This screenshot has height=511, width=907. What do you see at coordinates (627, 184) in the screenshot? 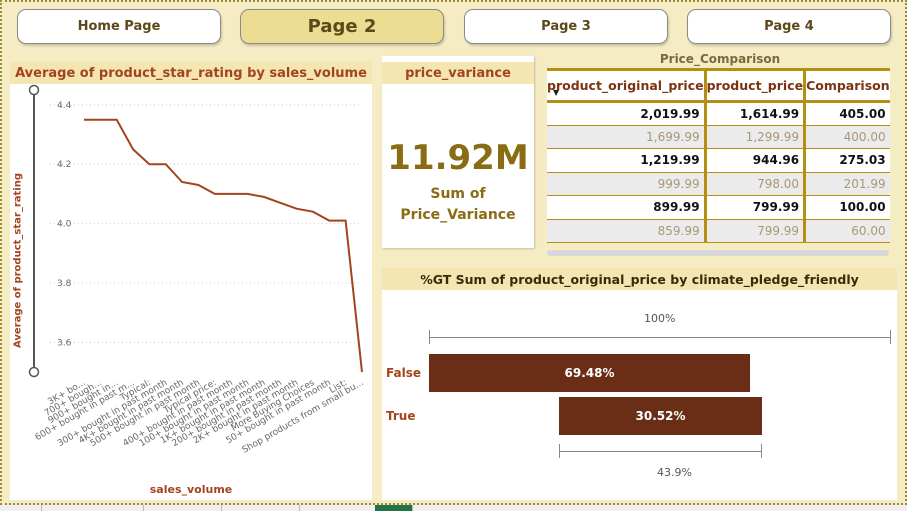
I see `cell-original-price: 999.99` at bounding box center [627, 184].